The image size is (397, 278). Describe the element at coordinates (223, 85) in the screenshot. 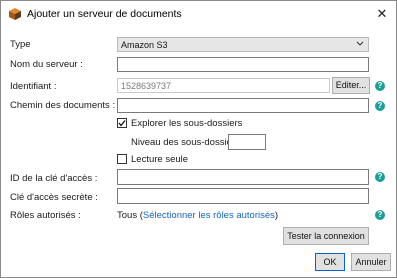

I see `identifier-field: 1528639737` at that location.